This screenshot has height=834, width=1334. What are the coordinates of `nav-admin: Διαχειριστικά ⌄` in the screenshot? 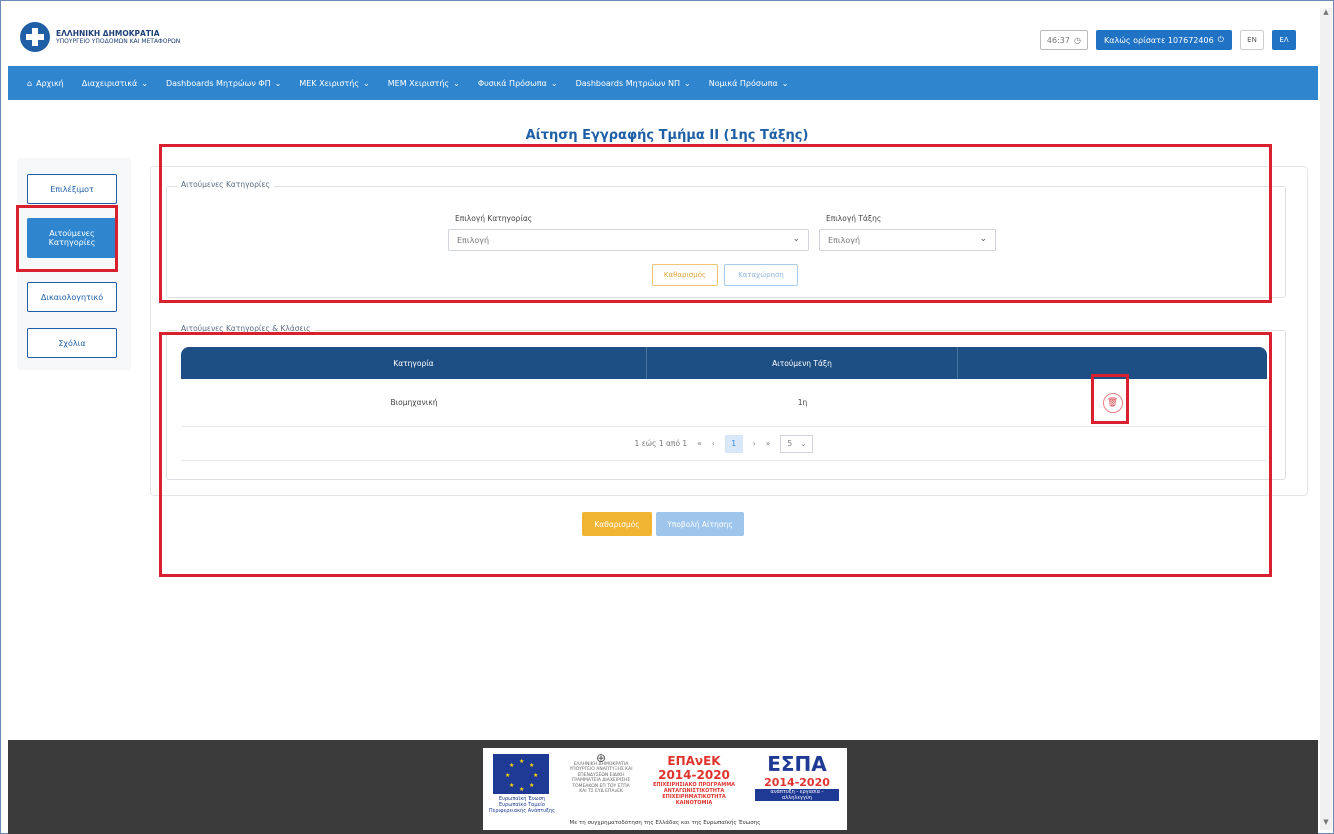 It's located at (115, 83).